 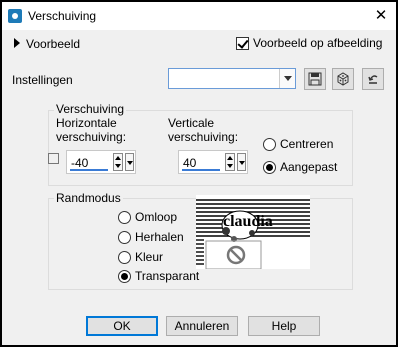 I want to click on edge-mode-preview: claudia, so click(x=253, y=232).